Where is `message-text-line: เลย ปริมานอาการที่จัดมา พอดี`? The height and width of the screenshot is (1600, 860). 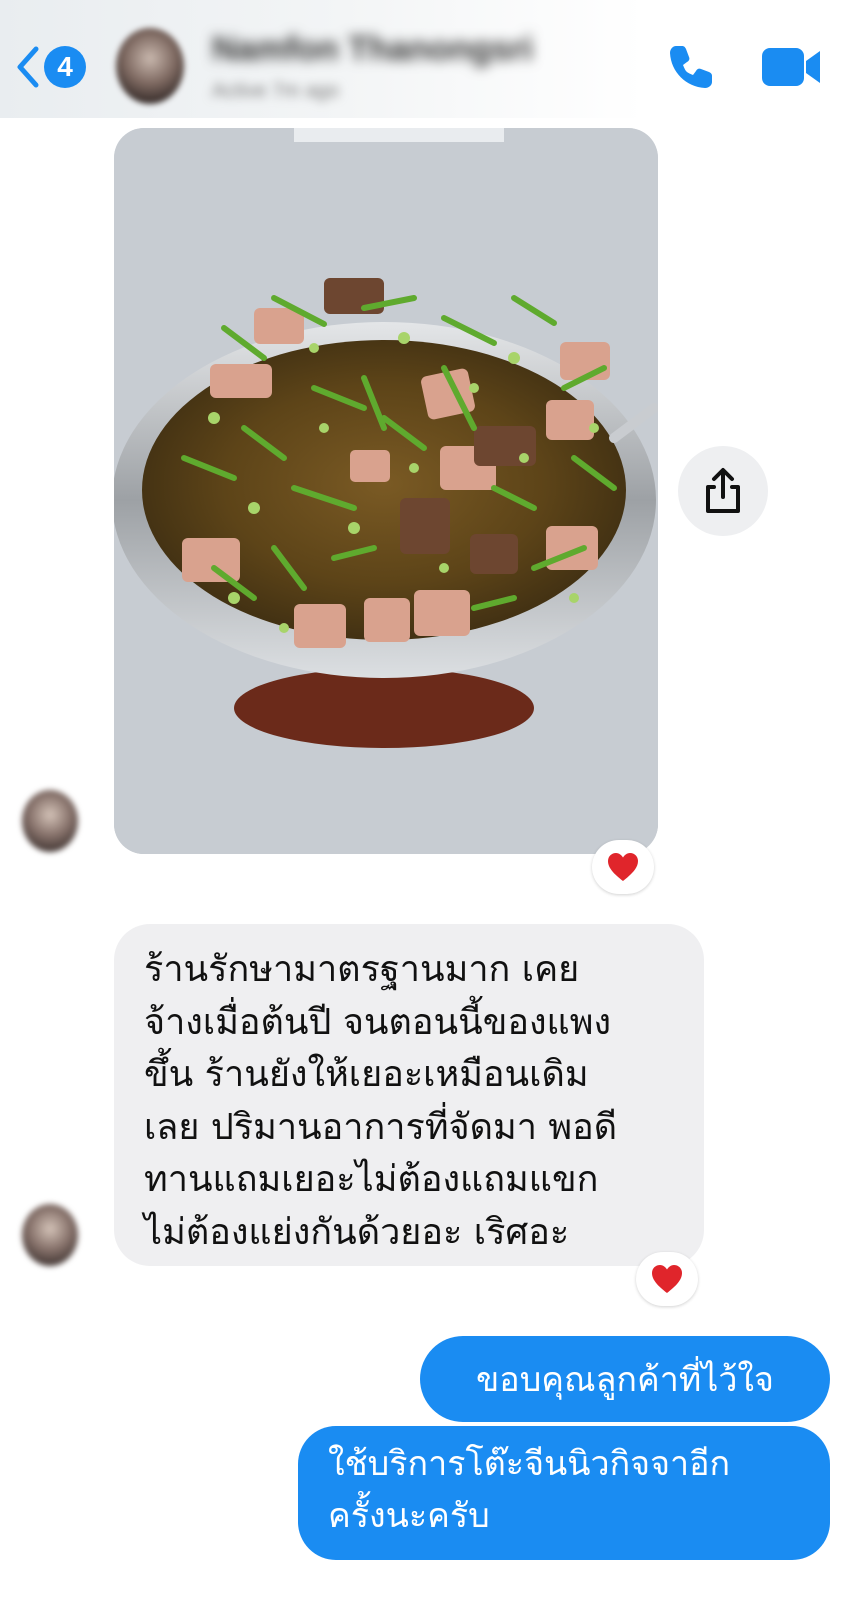
message-text-line: เลย ปริมานอาการที่จัดมา พอดี is located at coordinates (381, 1127).